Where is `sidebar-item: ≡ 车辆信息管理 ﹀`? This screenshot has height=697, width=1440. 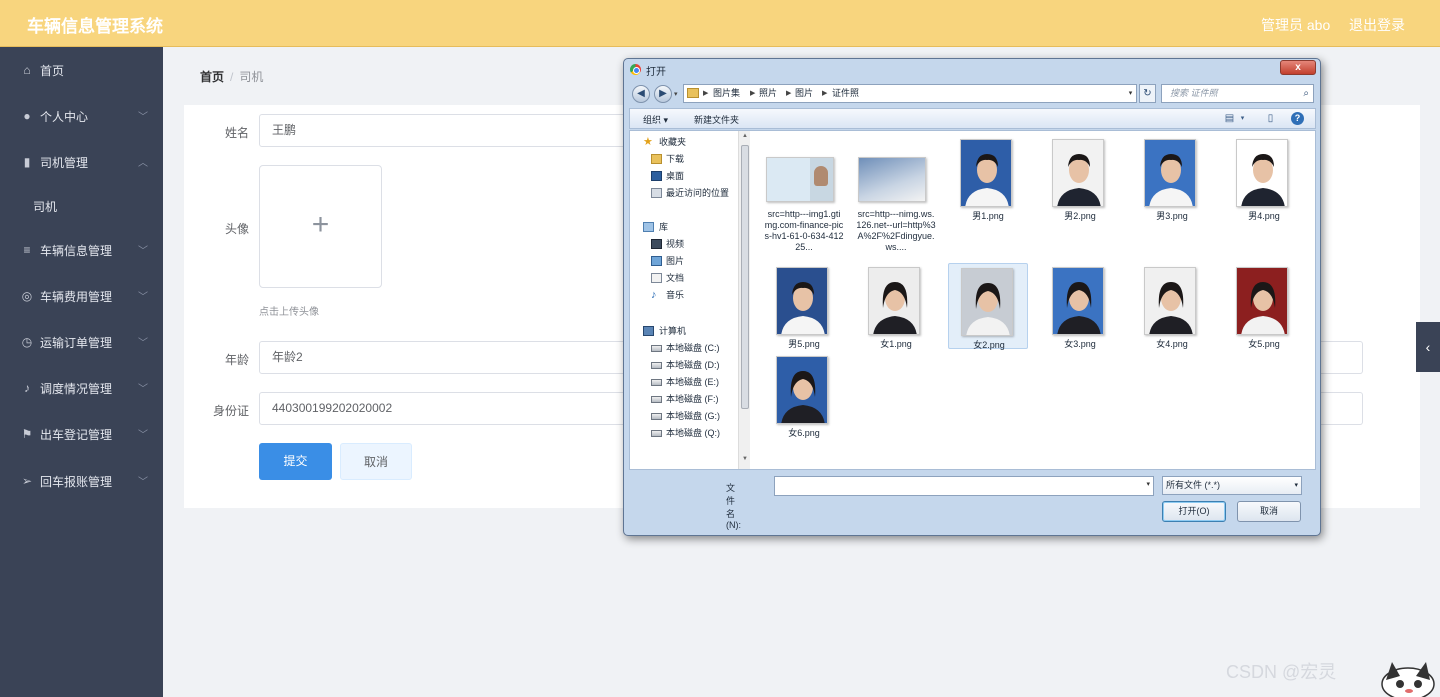
sidebar-item: ≡ 车辆信息管理 ﹀ is located at coordinates (81, 250).